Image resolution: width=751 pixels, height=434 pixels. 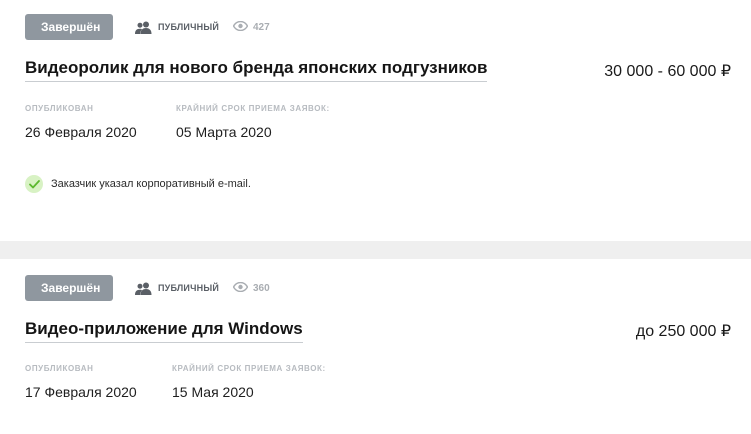 I want to click on views-count: 360, so click(x=261, y=288).